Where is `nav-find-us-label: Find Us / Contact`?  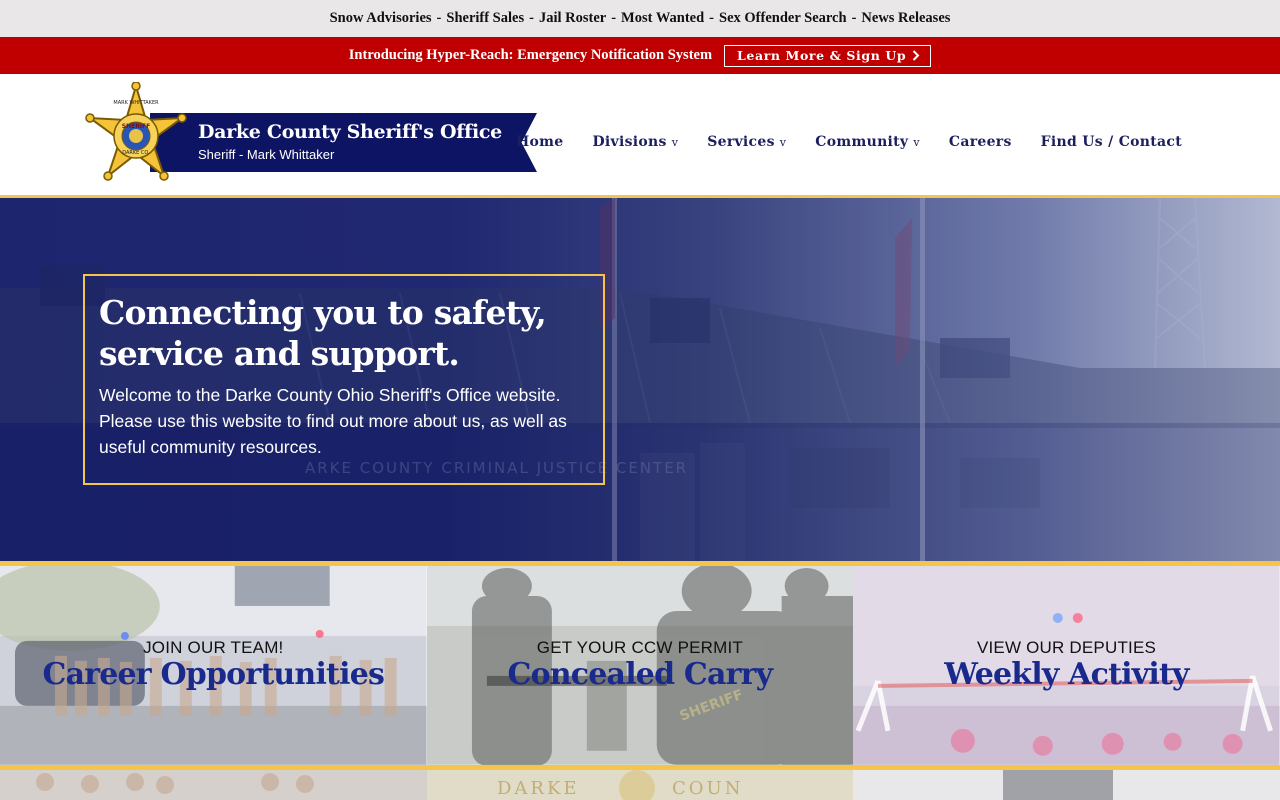 nav-find-us-label: Find Us / Contact is located at coordinates (1111, 142).